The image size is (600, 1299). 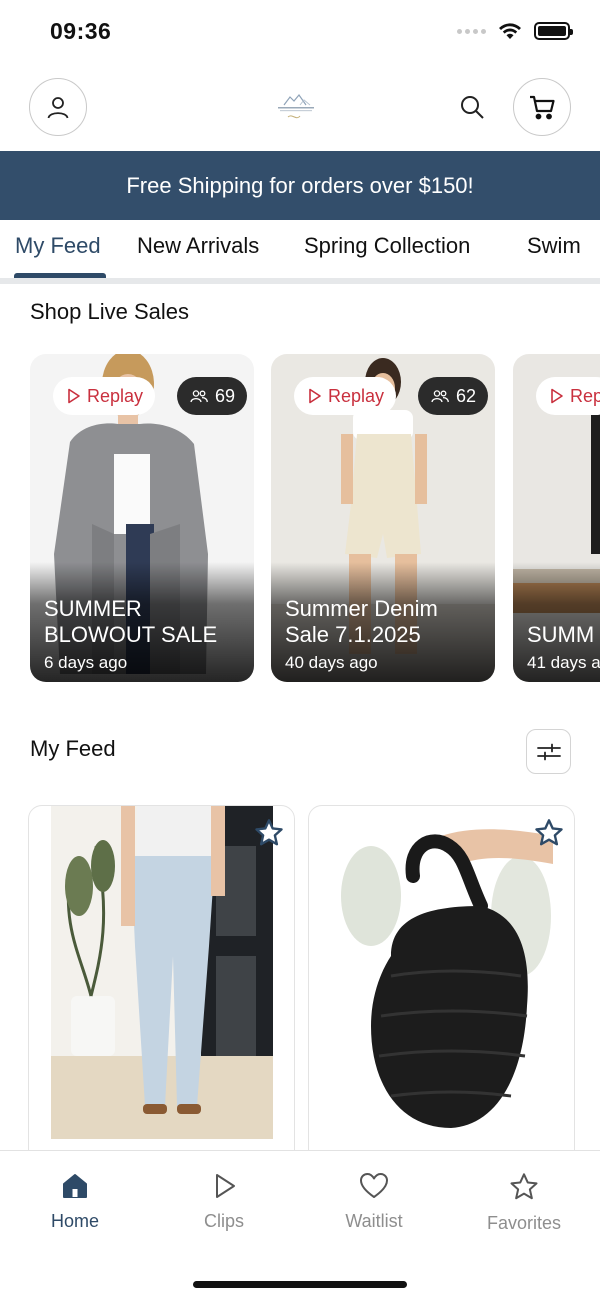 I want to click on search-icon, so click(x=472, y=107).